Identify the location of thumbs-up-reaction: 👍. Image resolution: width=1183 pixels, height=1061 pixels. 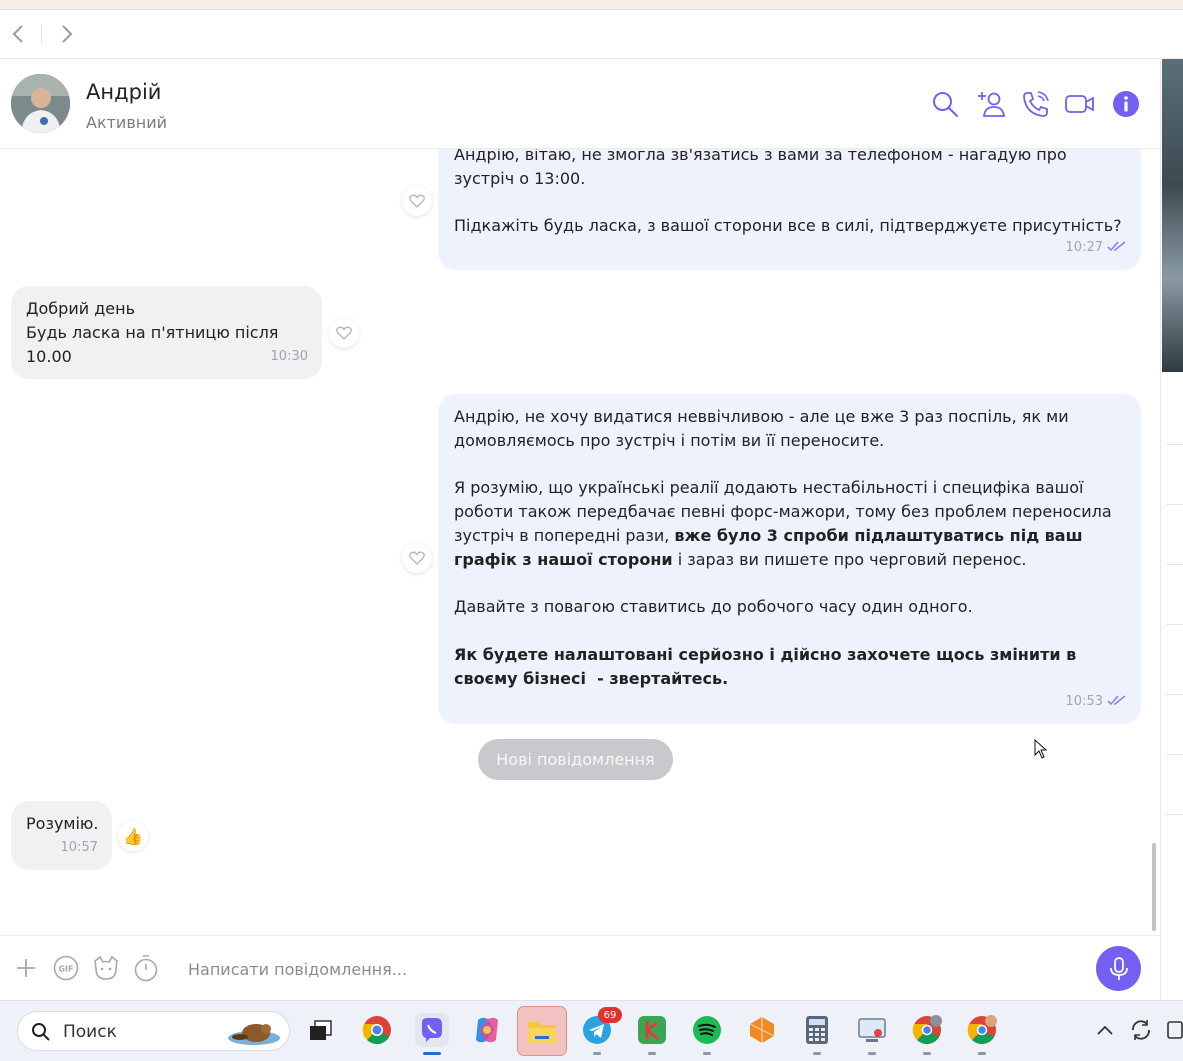
(133, 836).